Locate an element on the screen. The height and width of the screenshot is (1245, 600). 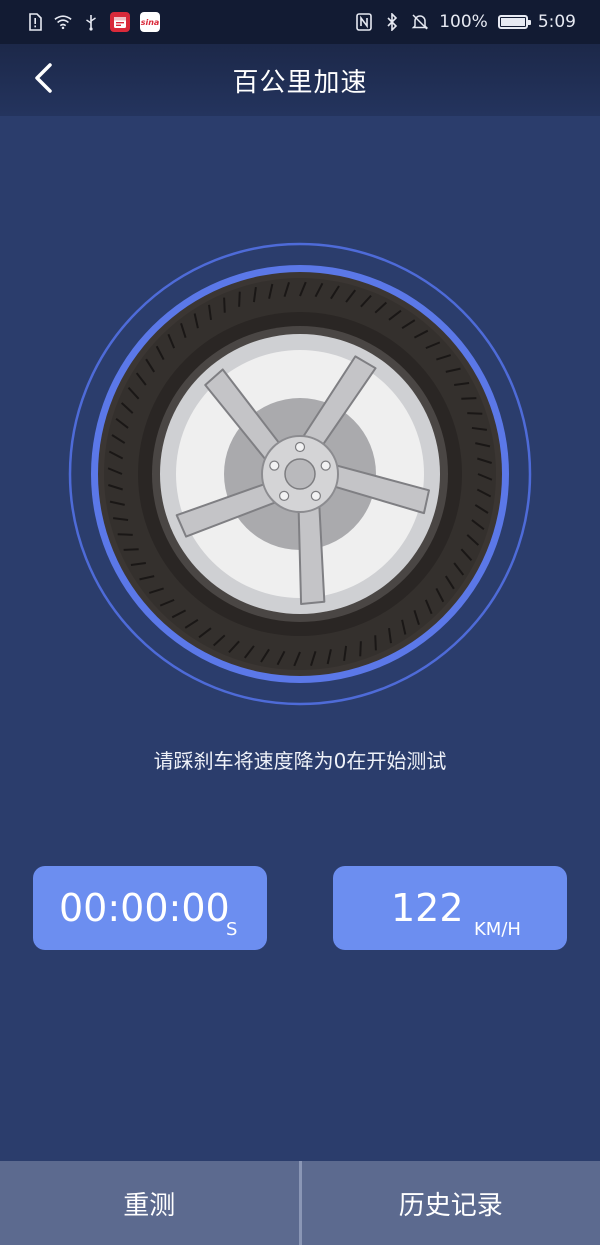
chevron-left-icon is located at coordinates (44, 80).